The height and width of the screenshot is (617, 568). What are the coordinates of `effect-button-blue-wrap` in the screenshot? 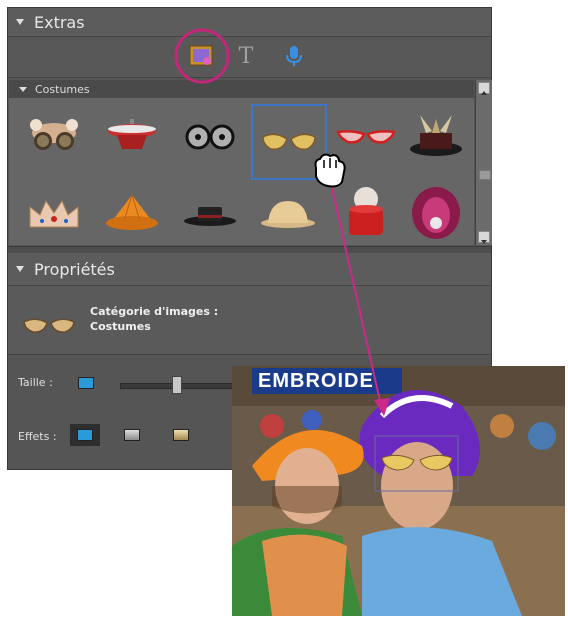 It's located at (85, 435).